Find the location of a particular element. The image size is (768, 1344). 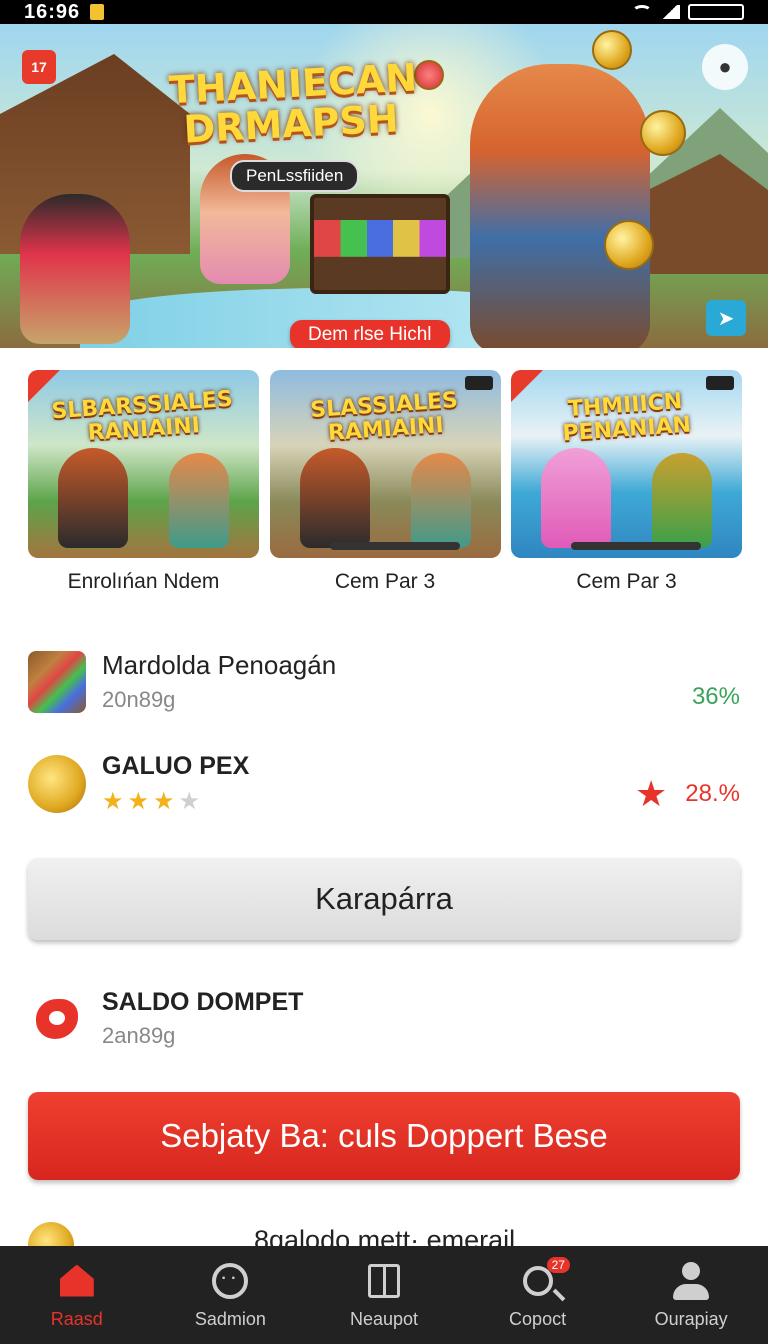

game-card-label: Enrolıńan Ndem is located at coordinates (143, 582).